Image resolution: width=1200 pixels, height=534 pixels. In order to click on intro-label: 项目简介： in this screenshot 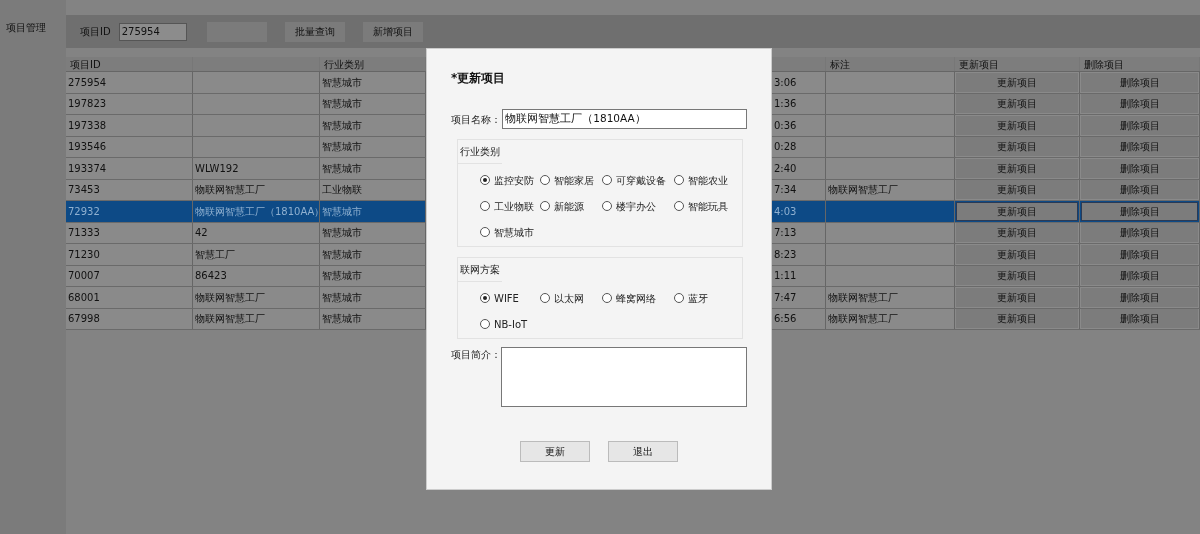, I will do `click(476, 355)`.